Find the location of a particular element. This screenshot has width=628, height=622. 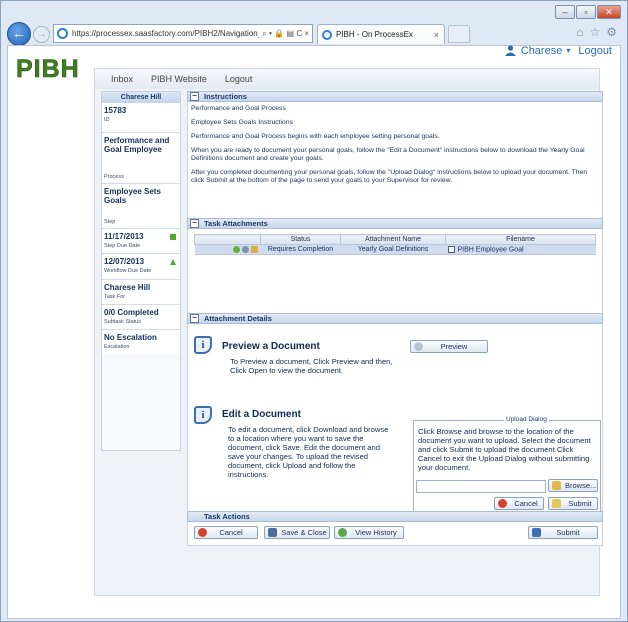

save-icon is located at coordinates (272, 532).